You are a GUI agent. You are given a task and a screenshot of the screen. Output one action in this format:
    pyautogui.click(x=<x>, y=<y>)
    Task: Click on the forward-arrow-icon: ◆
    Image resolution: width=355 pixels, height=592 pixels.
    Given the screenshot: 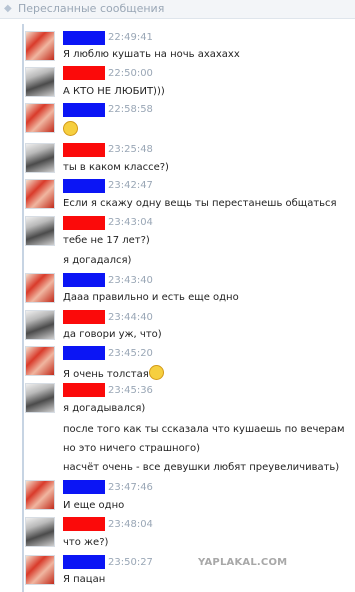 What is the action you would take?
    pyautogui.click(x=8, y=8)
    